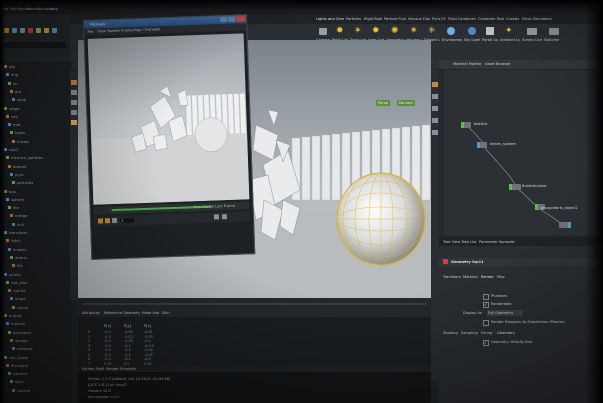 The width and height of the screenshot is (603, 403). What do you see at coordinates (224, 217) in the screenshot?
I see `audio-icon` at bounding box center [224, 217].